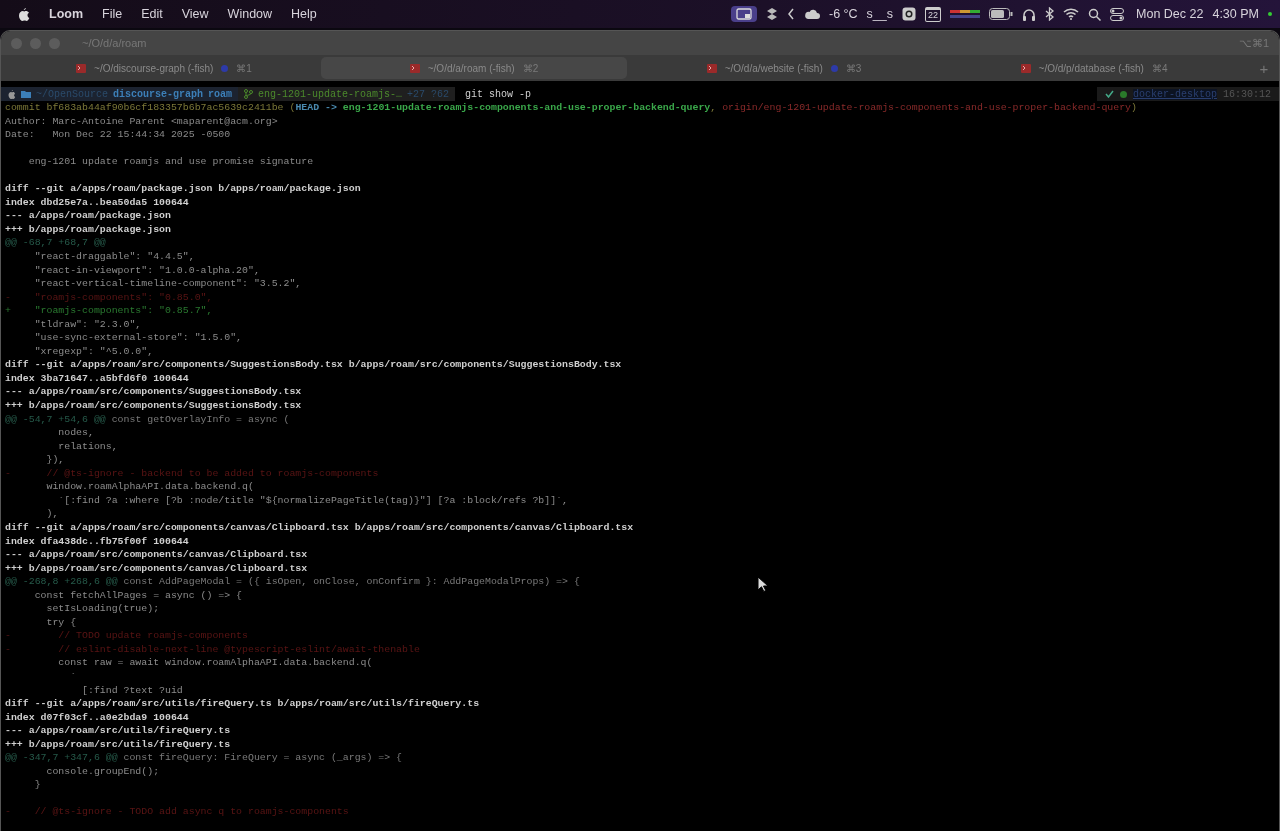 The image size is (1280, 831). Describe the element at coordinates (126, 636) in the screenshot. I see `removed-line: - // TODO update roamjs-components` at that location.